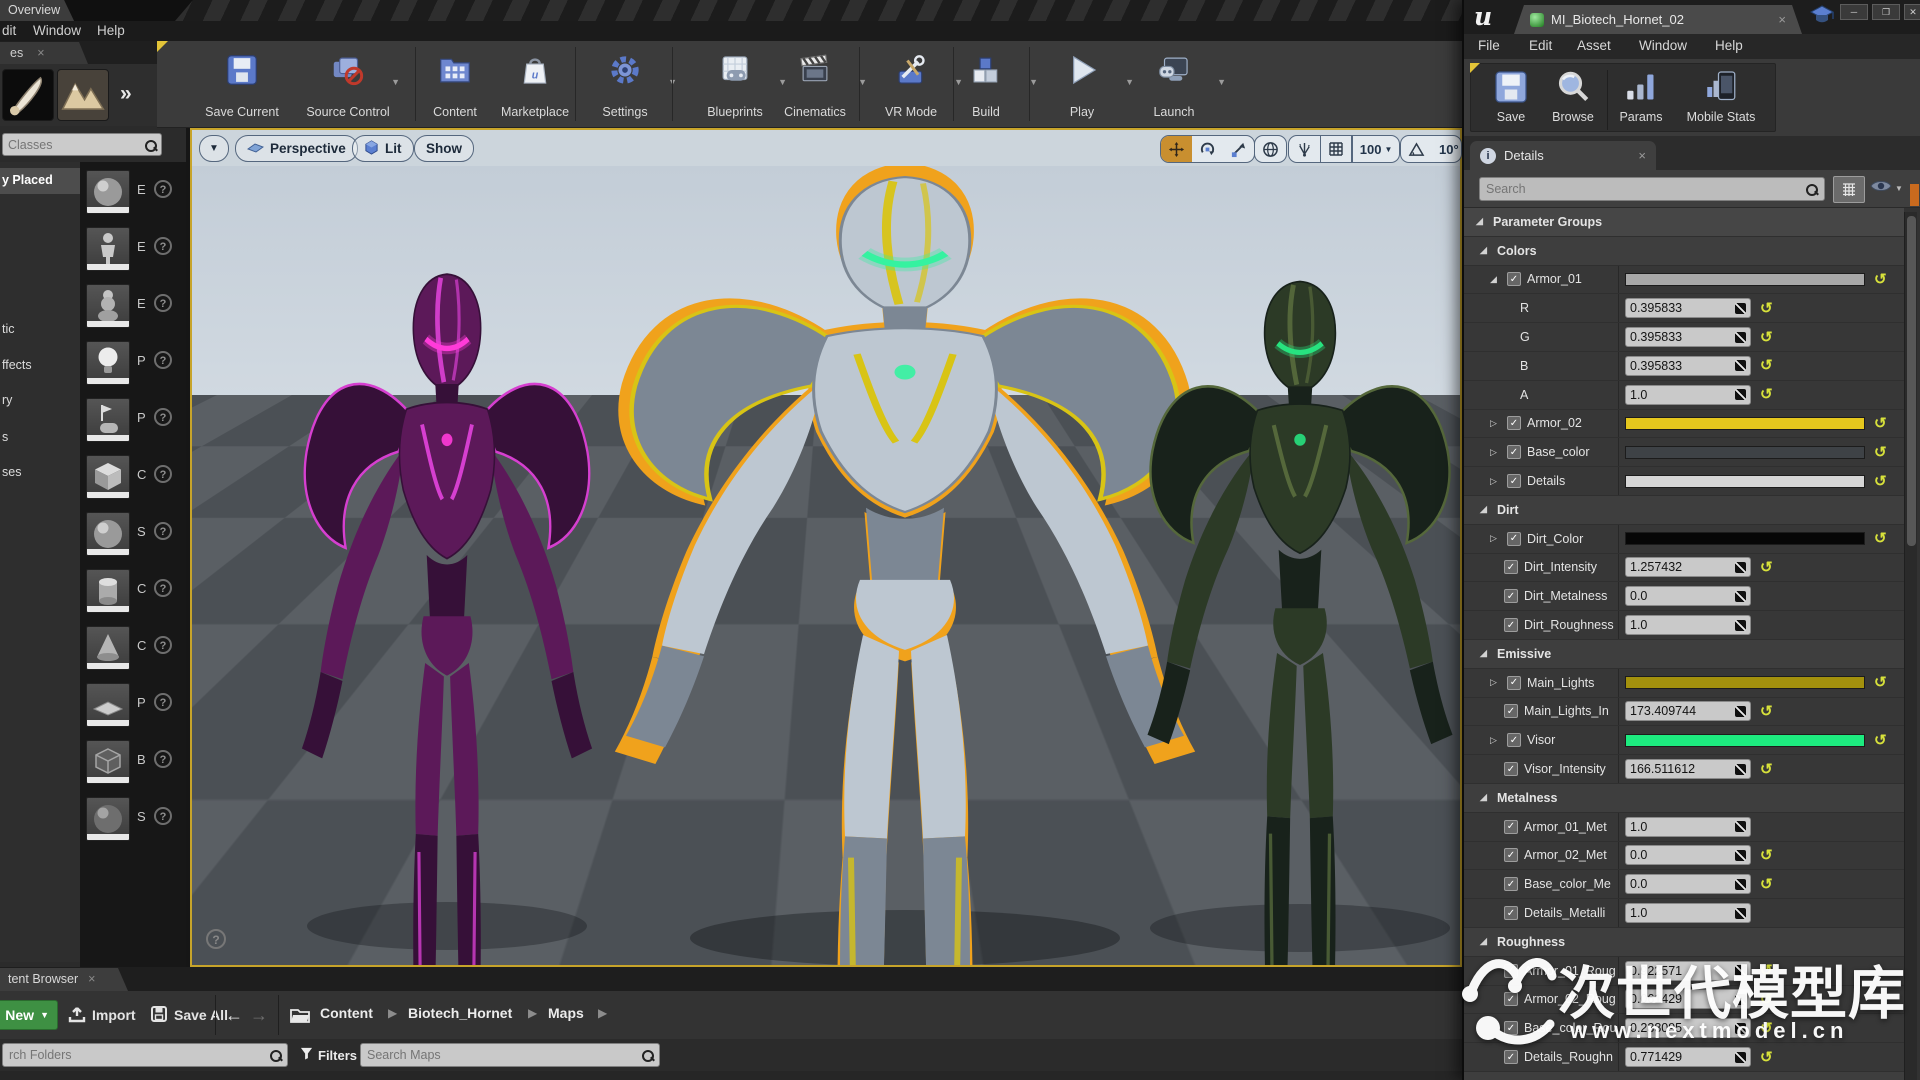 The image size is (1920, 1080). I want to click on box-thumbnail, so click(108, 762).